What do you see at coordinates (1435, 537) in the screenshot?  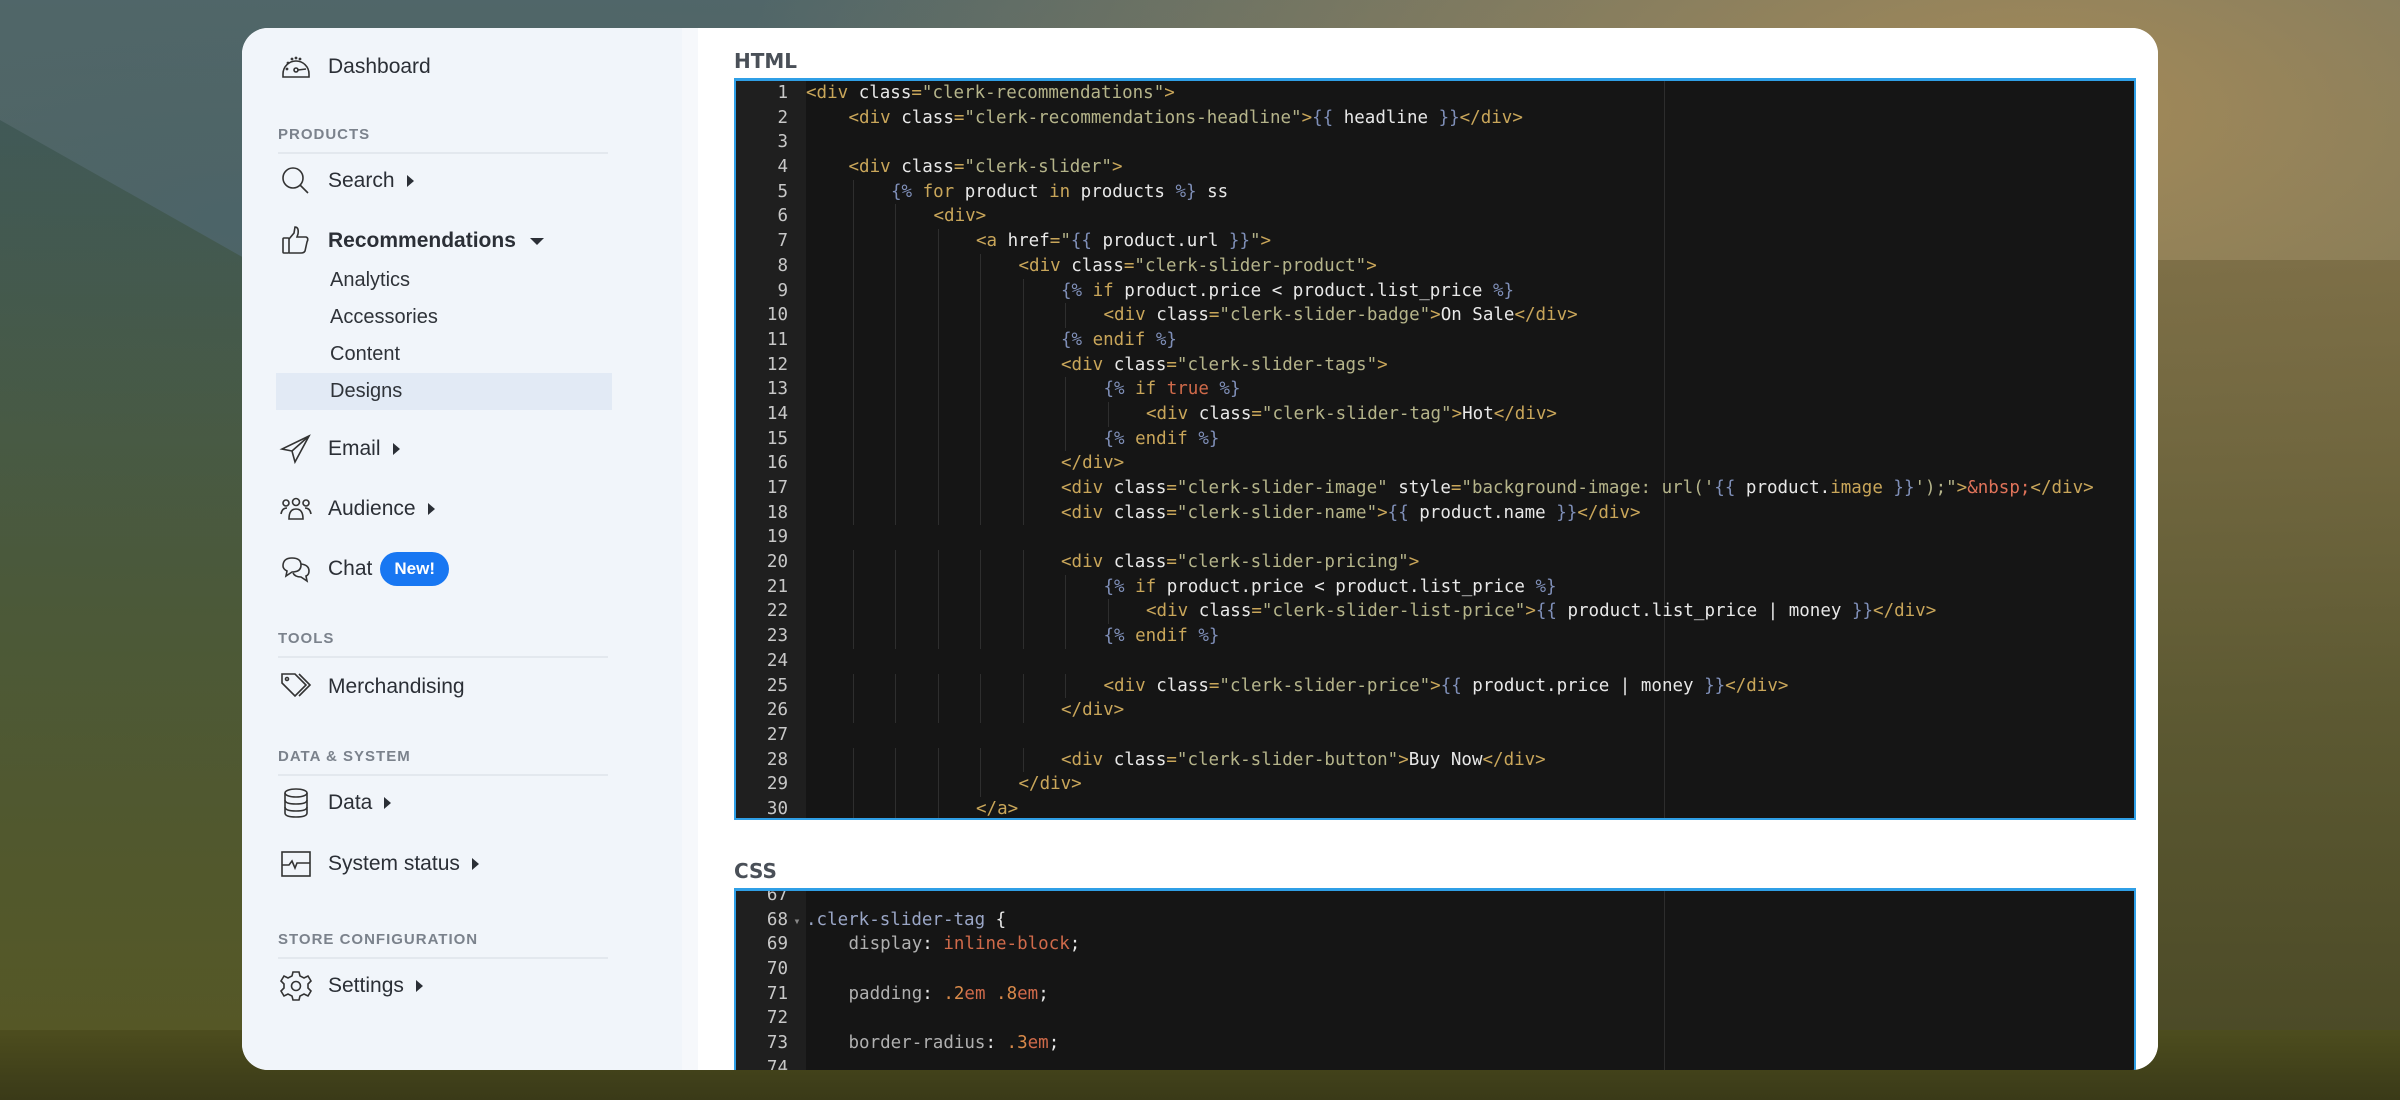 I see `code-line: 19` at bounding box center [1435, 537].